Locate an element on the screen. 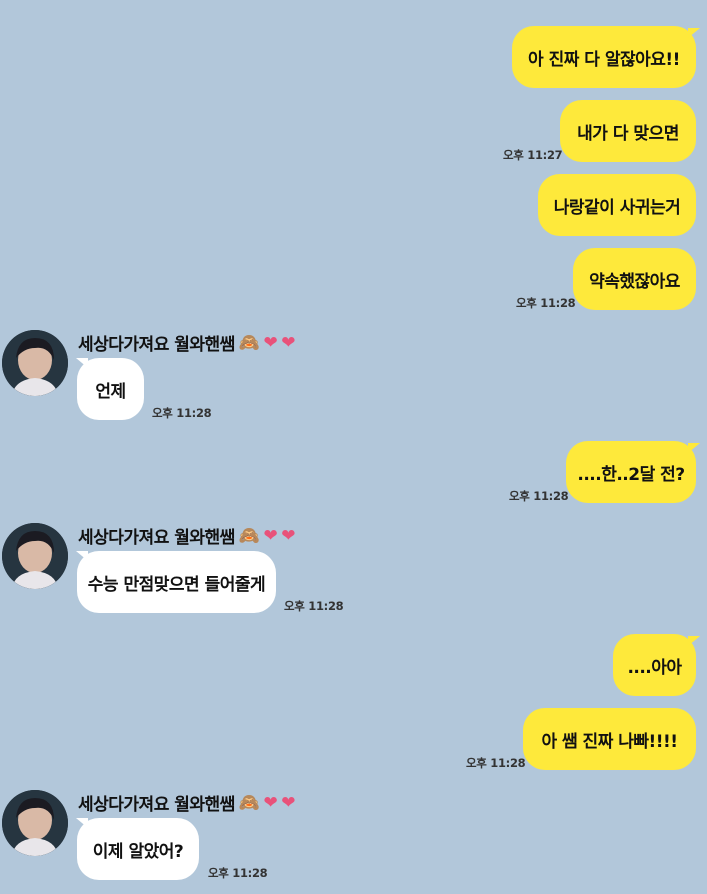 The width and height of the screenshot is (707, 894). message-bubble-mine: ....한..2달 전? is located at coordinates (631, 472).